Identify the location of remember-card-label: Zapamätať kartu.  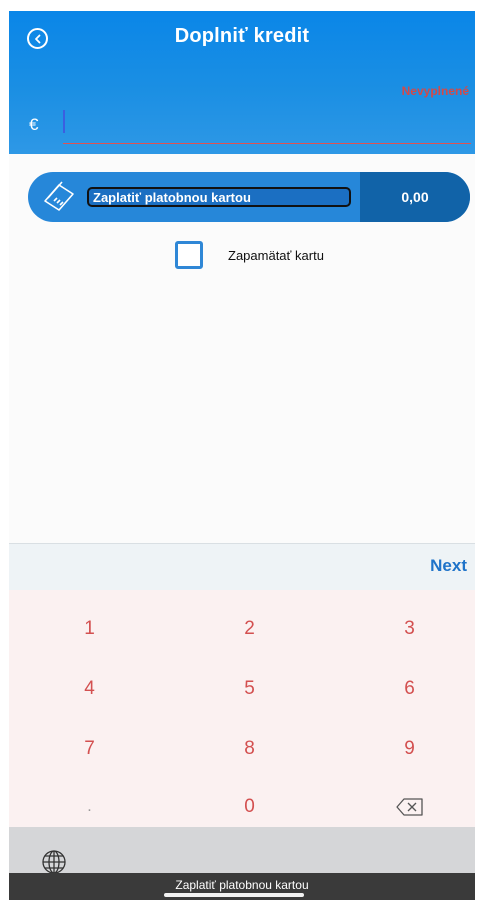
(276, 255).